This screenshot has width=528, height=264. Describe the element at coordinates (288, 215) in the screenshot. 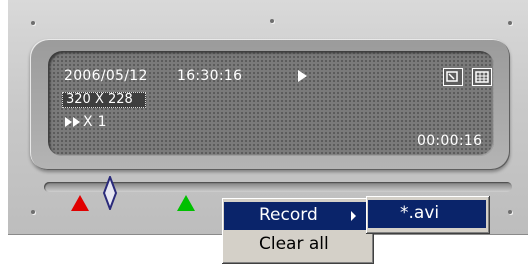

I see `menu-item-label: Record` at that location.